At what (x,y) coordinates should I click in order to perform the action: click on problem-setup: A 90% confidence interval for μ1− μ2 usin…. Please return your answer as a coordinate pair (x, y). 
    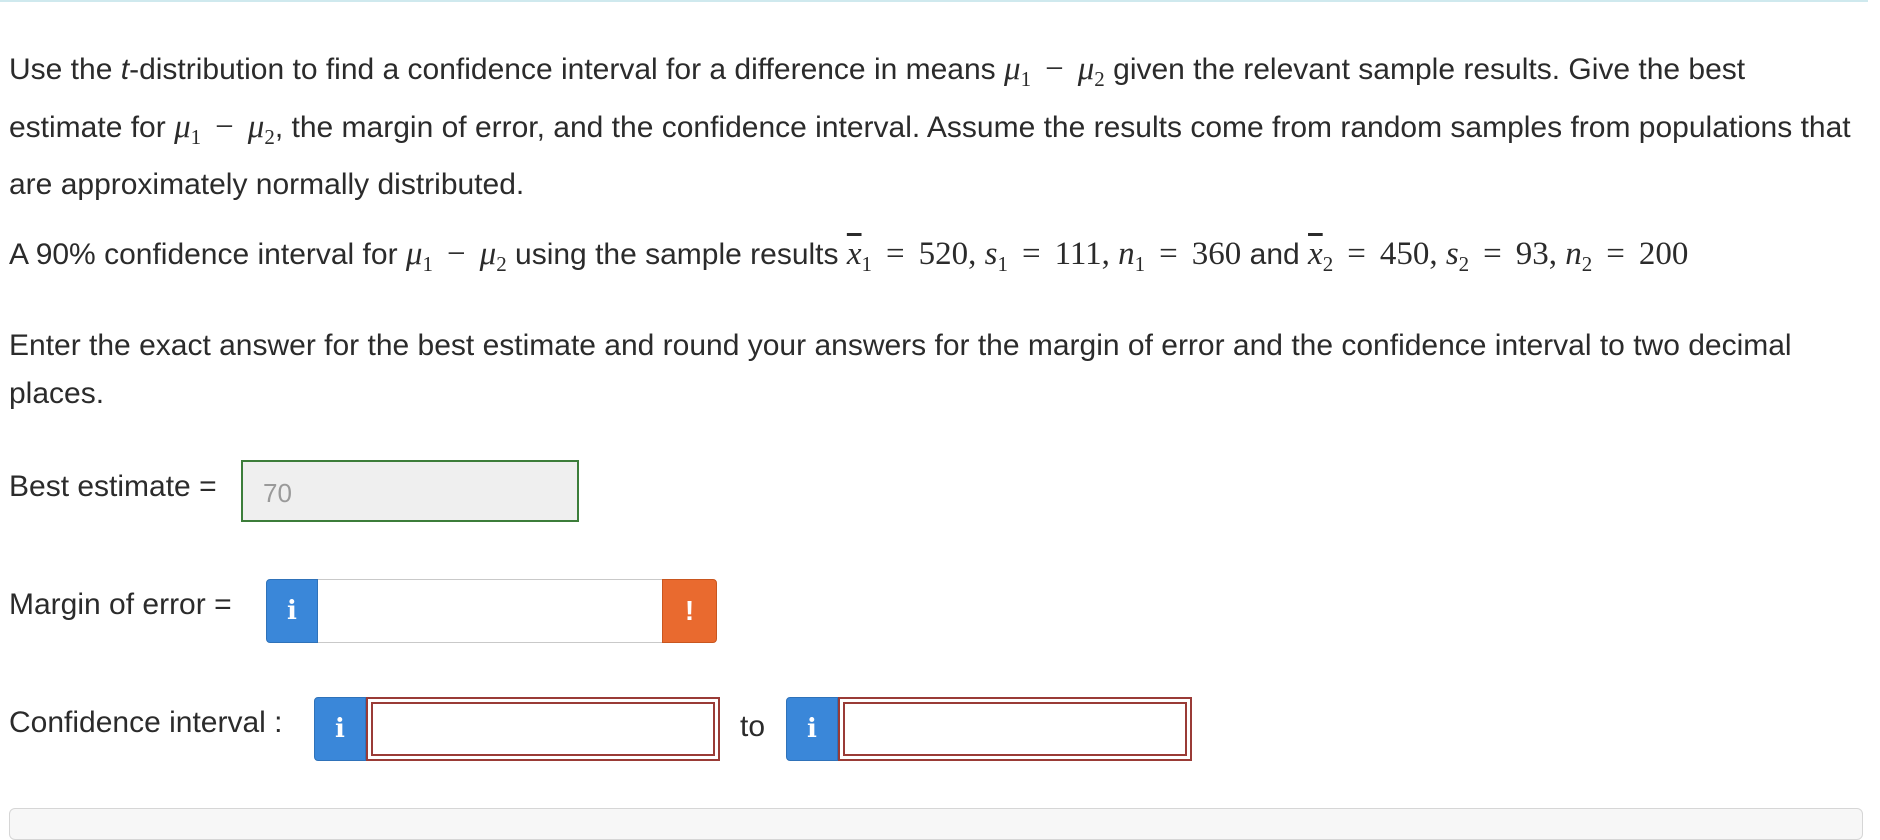
    Looking at the image, I should click on (934, 259).